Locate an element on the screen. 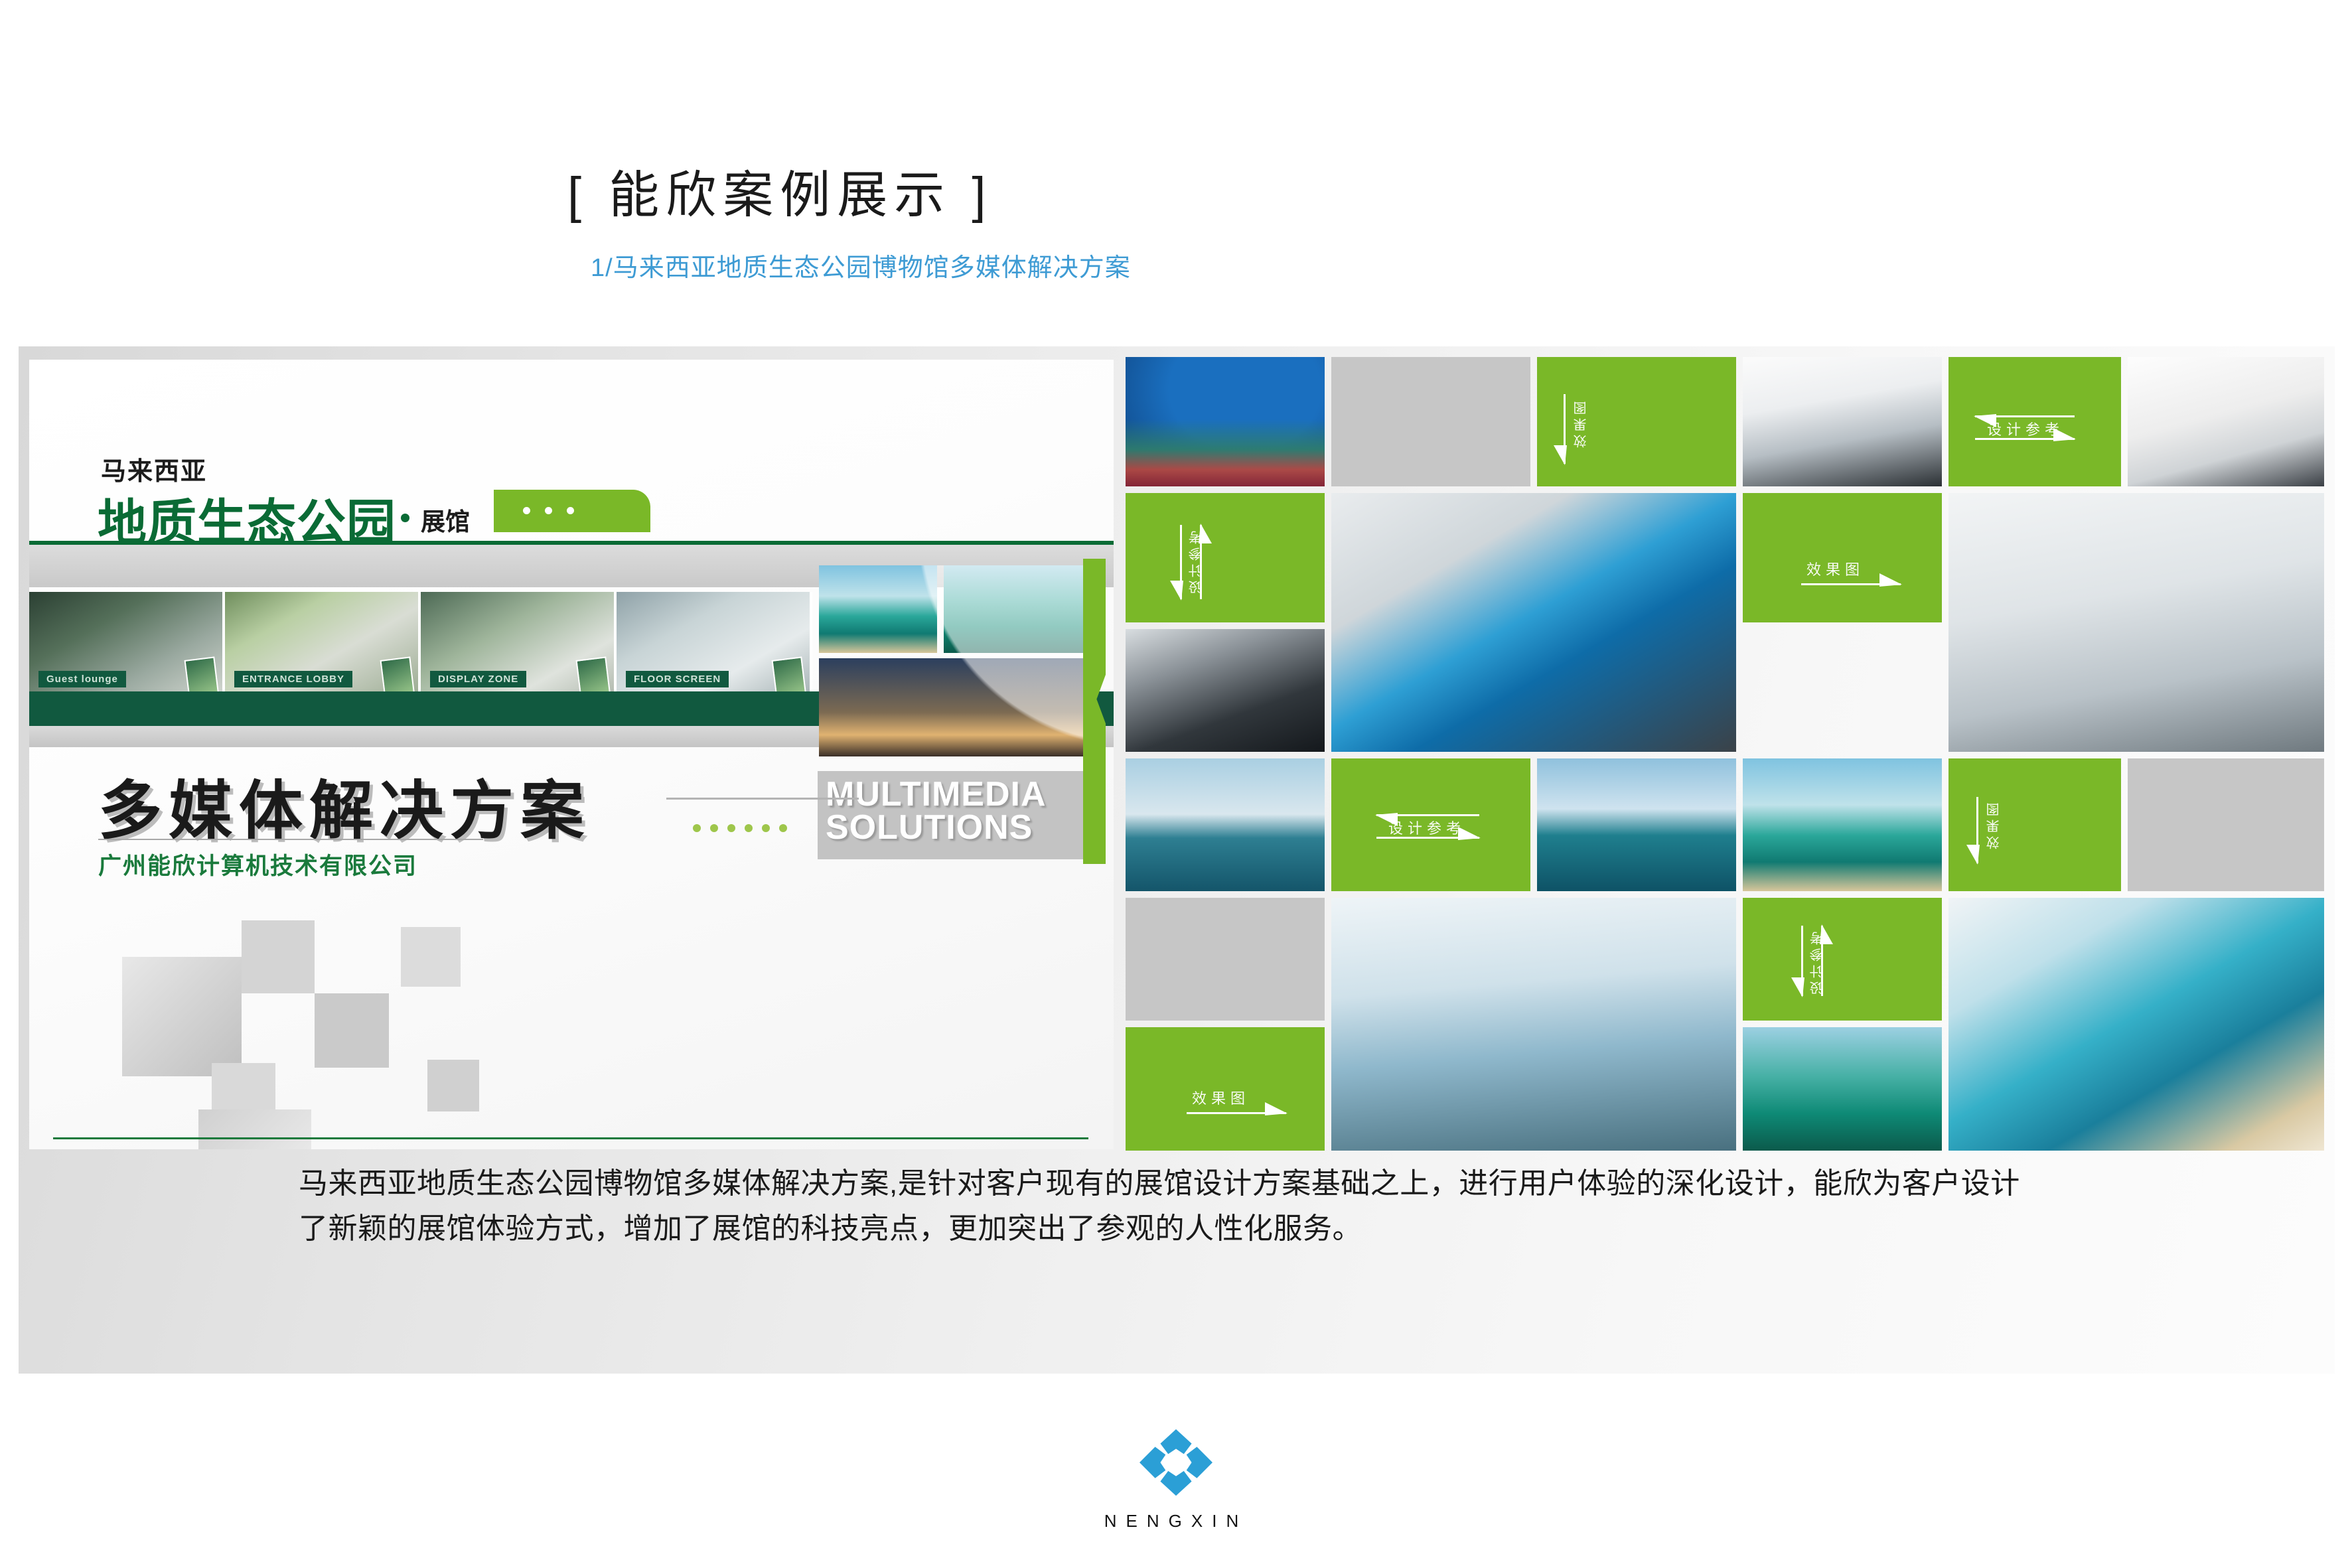 The width and height of the screenshot is (2352, 1568). poster-thumb: DISPLAY ZONE is located at coordinates (519, 641).